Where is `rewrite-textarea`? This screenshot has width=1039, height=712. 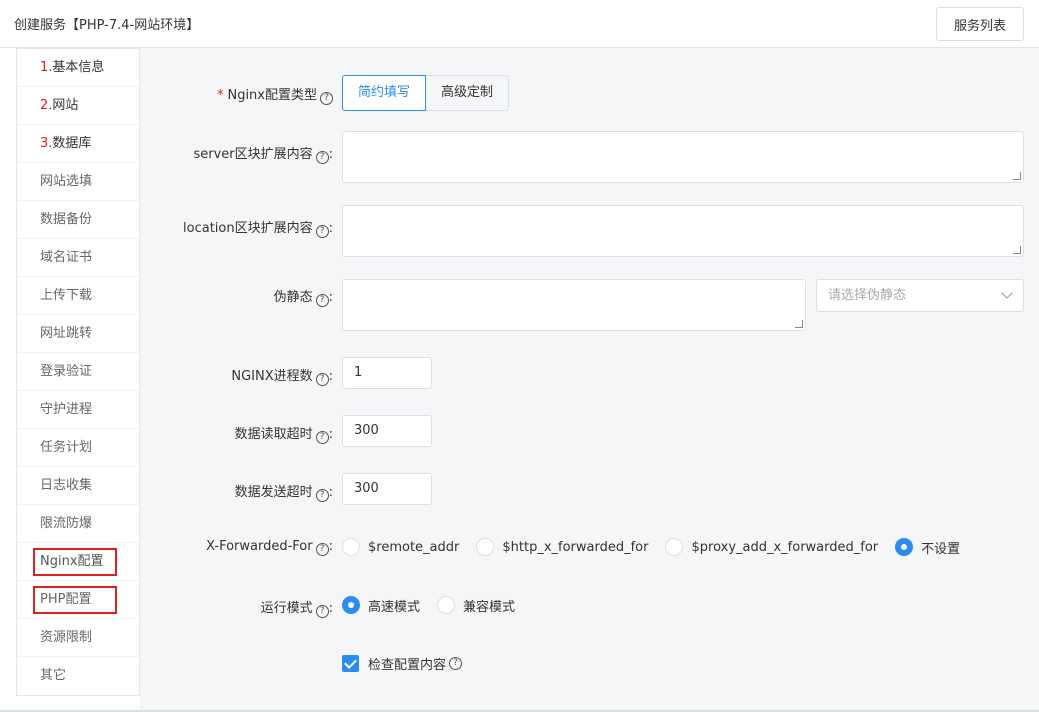
rewrite-textarea is located at coordinates (574, 305).